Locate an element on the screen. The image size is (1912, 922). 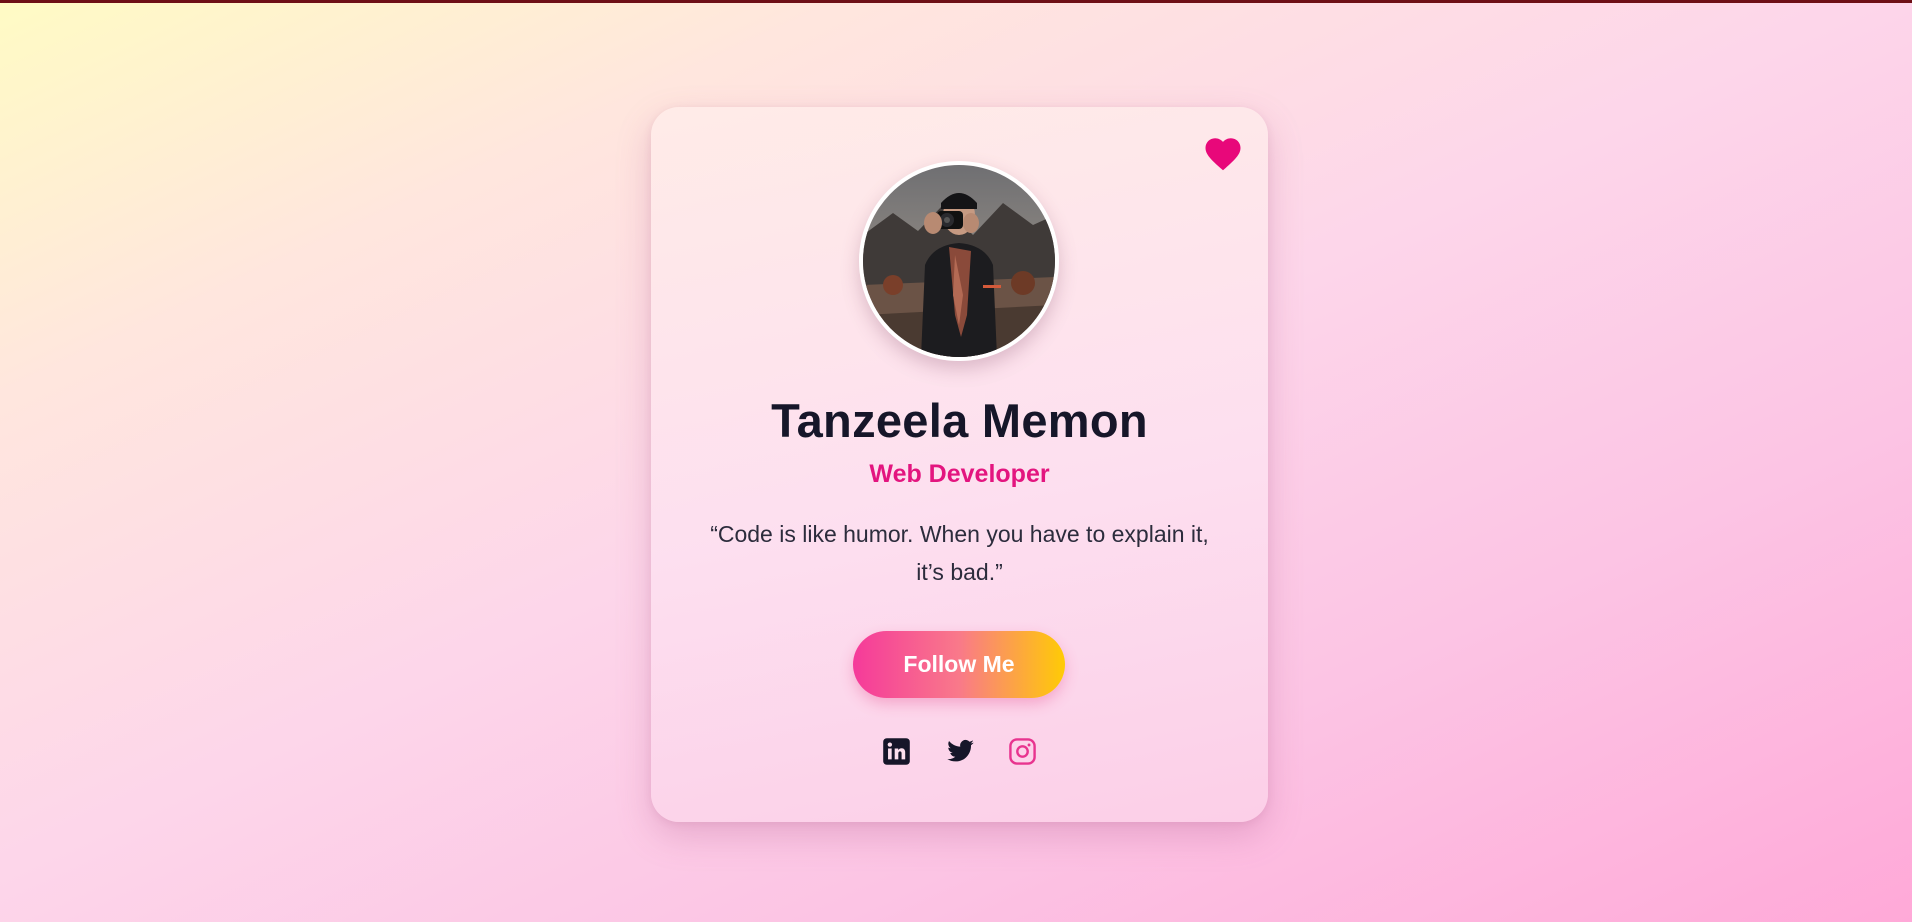
social-links is located at coordinates (959, 754).